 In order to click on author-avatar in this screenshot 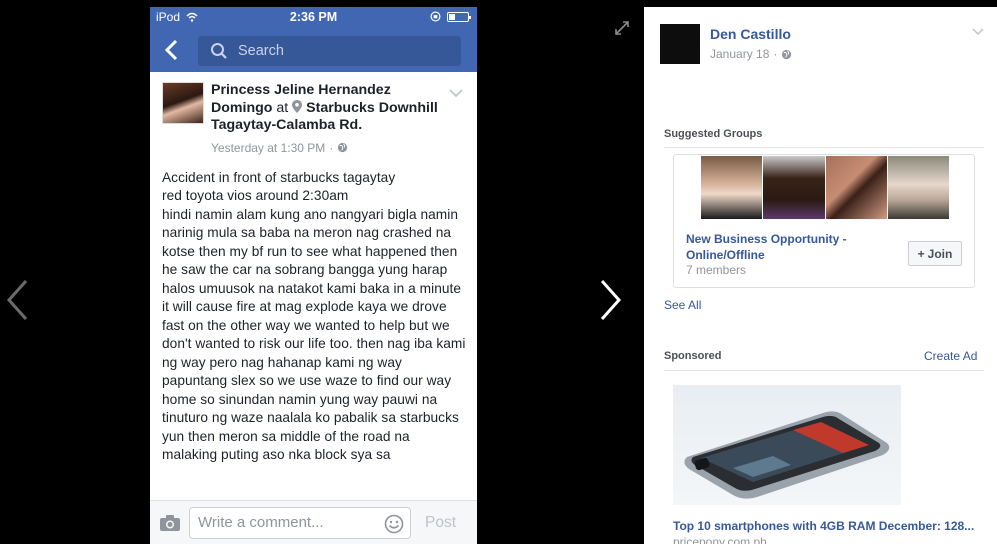, I will do `click(183, 103)`.